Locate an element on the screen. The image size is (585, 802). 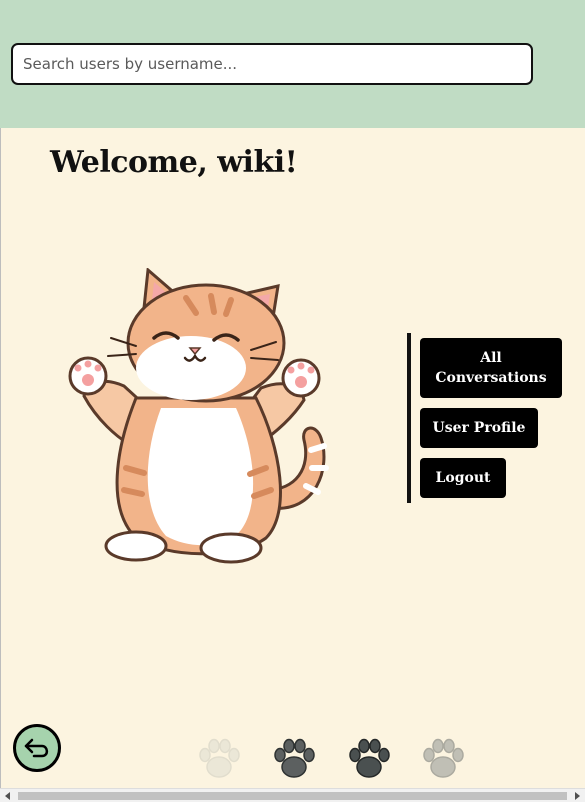
scrollbar-thumb is located at coordinates (292, 796).